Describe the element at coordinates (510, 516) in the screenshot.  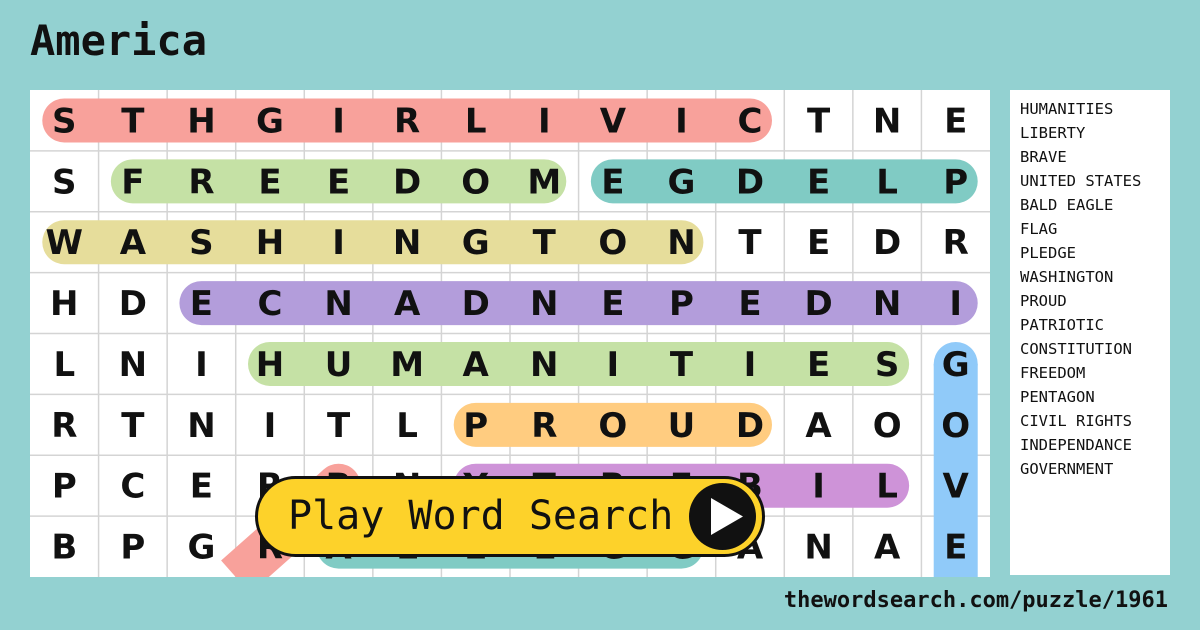
I see `play-word-search-button: Play Word Search` at that location.